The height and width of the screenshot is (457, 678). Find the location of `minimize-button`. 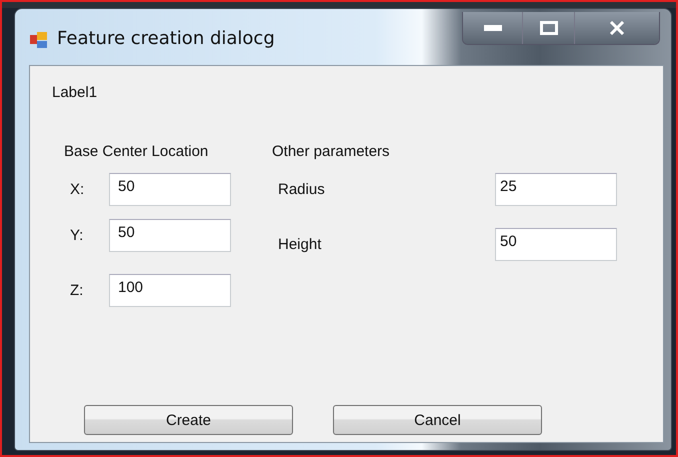

minimize-button is located at coordinates (493, 28).